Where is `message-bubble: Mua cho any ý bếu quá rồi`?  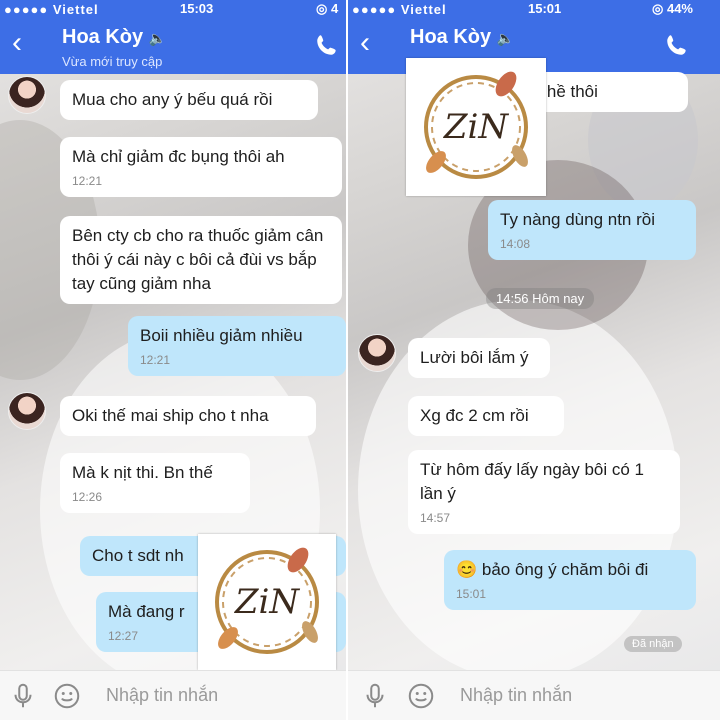 message-bubble: Mua cho any ý bếu quá rồi is located at coordinates (189, 100).